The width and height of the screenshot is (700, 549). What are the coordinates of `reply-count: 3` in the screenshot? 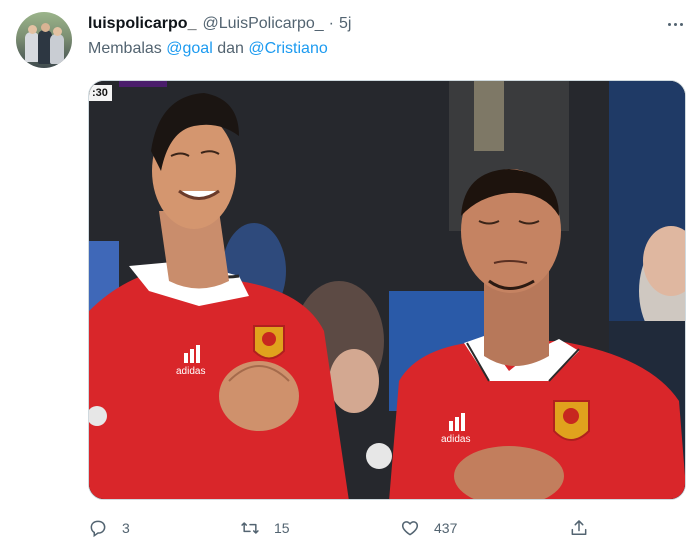 It's located at (126, 528).